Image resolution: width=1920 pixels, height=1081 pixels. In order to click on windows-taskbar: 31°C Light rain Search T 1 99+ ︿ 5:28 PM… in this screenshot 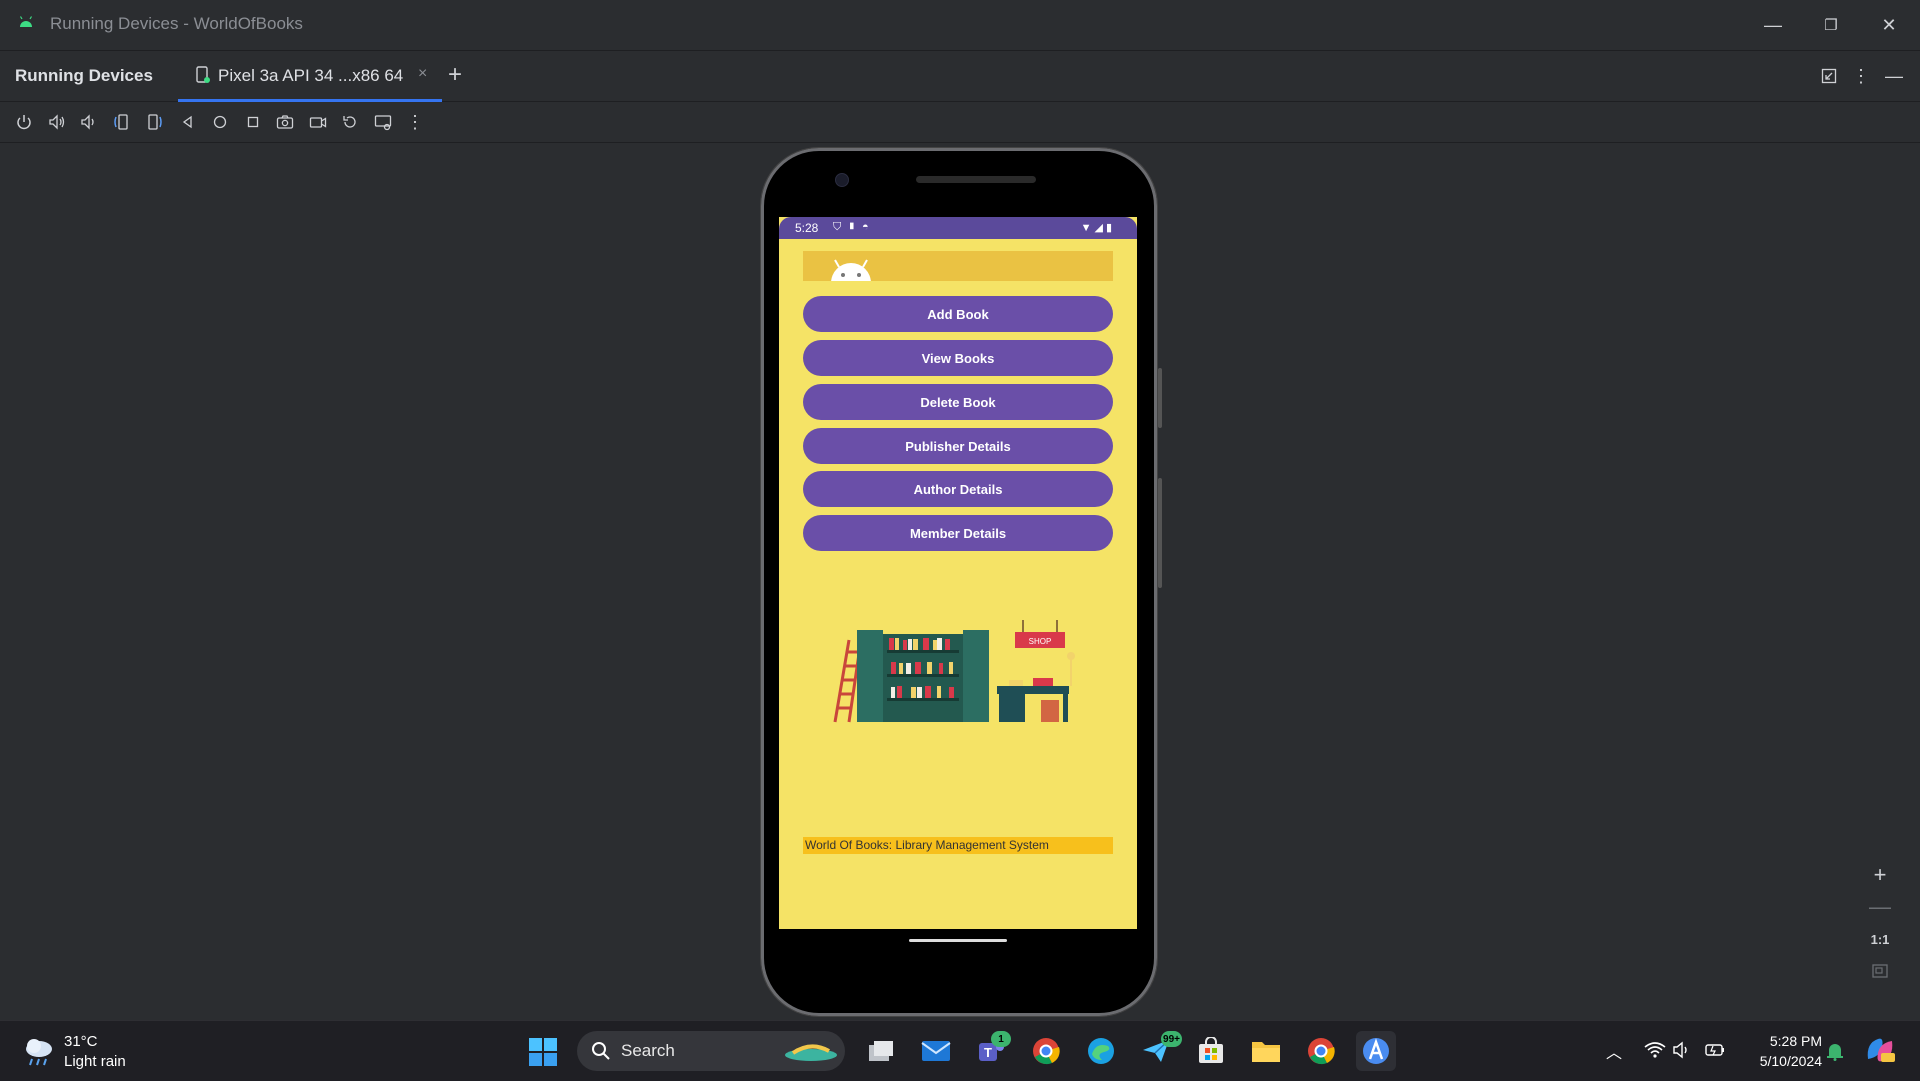, I will do `click(960, 1050)`.